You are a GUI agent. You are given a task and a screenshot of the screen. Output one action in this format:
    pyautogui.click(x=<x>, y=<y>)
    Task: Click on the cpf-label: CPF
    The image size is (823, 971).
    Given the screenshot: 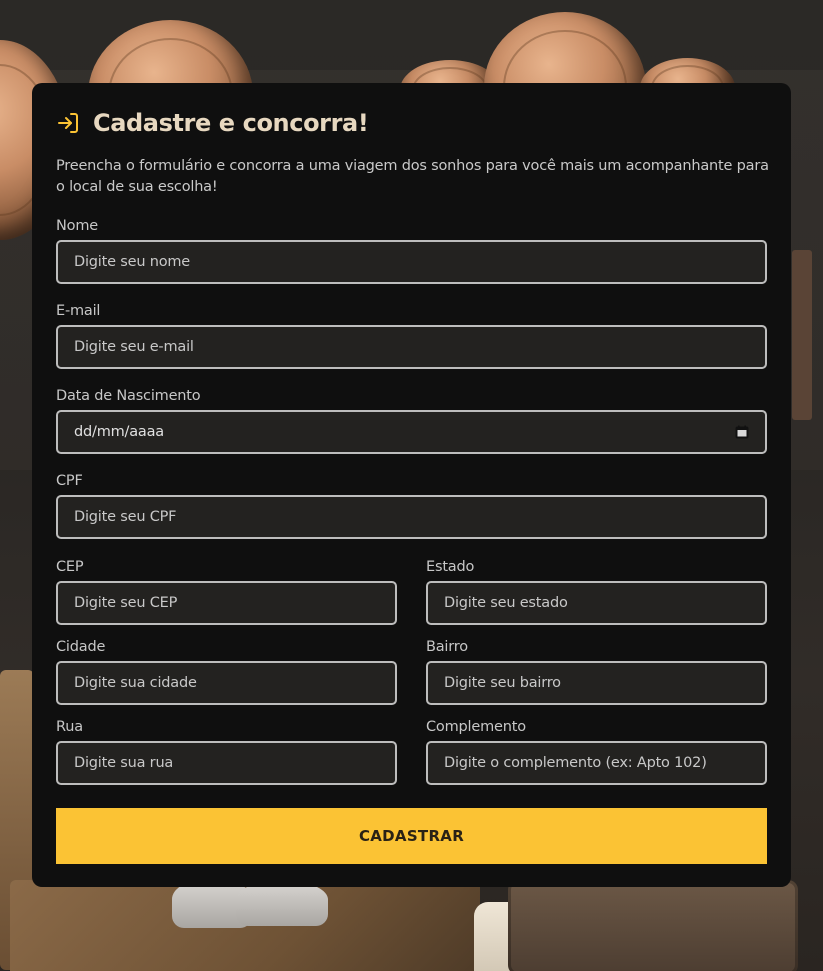 What is the action you would take?
    pyautogui.click(x=69, y=481)
    